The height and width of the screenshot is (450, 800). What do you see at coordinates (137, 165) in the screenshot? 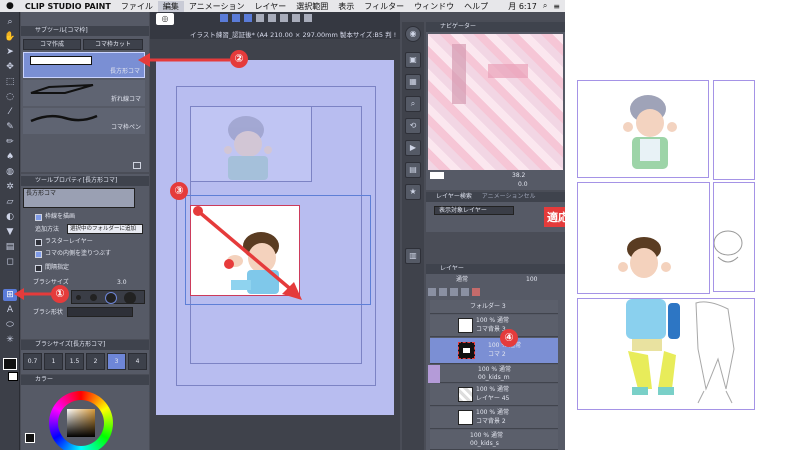
I see `subtool-settings-icon` at bounding box center [137, 165].